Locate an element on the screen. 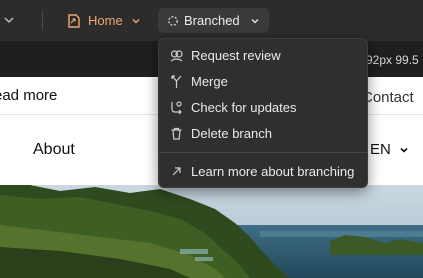 The width and height of the screenshot is (423, 278). merge-menu-item: Merge is located at coordinates (264, 81).